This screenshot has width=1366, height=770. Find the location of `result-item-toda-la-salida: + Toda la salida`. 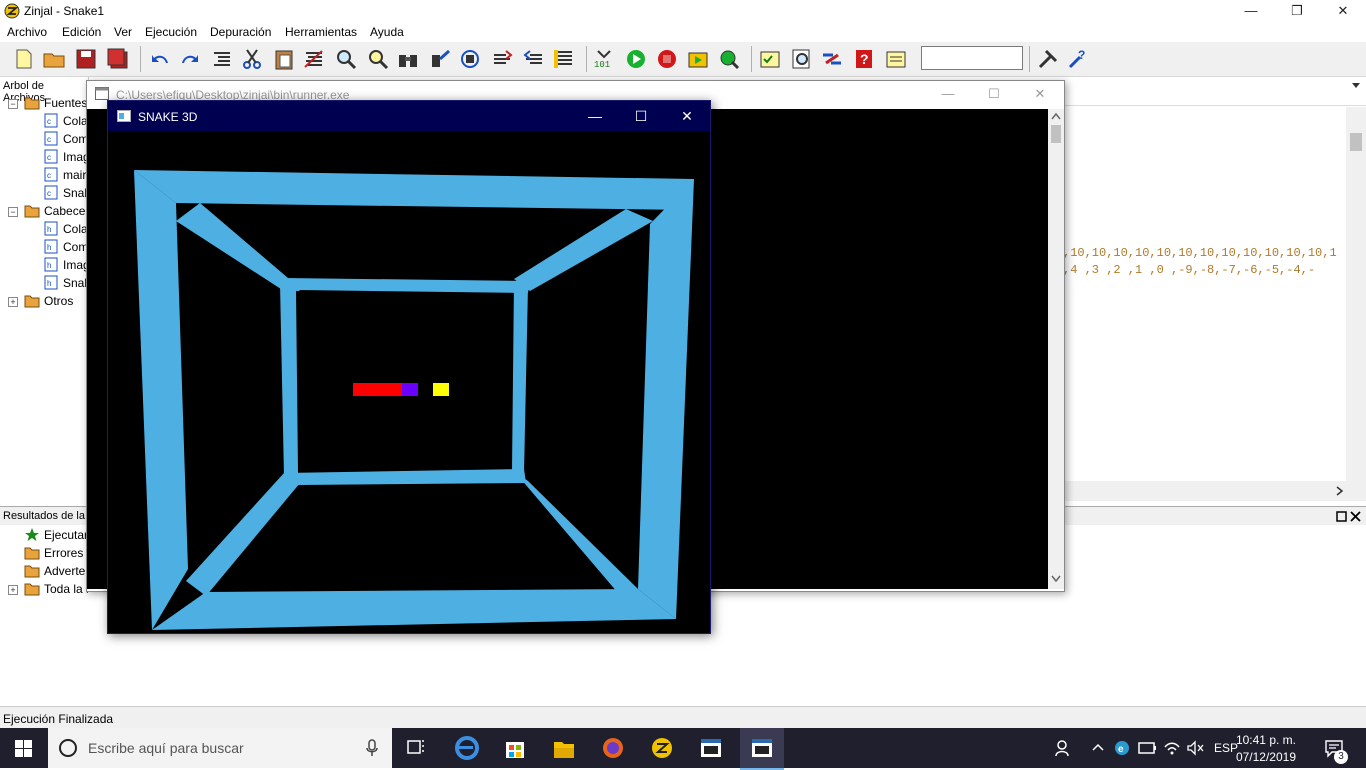

result-item-toda-la-salida: + Toda la salida is located at coordinates (44, 589).